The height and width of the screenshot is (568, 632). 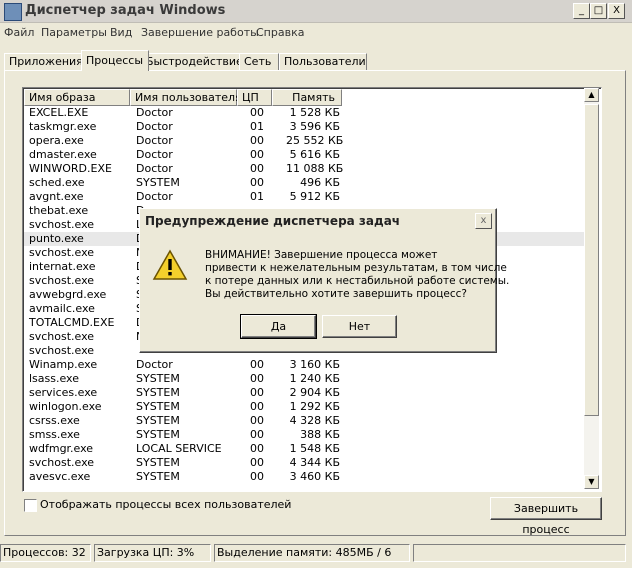 I want to click on window-title: Диспетчер задач Windows, so click(x=125, y=10).